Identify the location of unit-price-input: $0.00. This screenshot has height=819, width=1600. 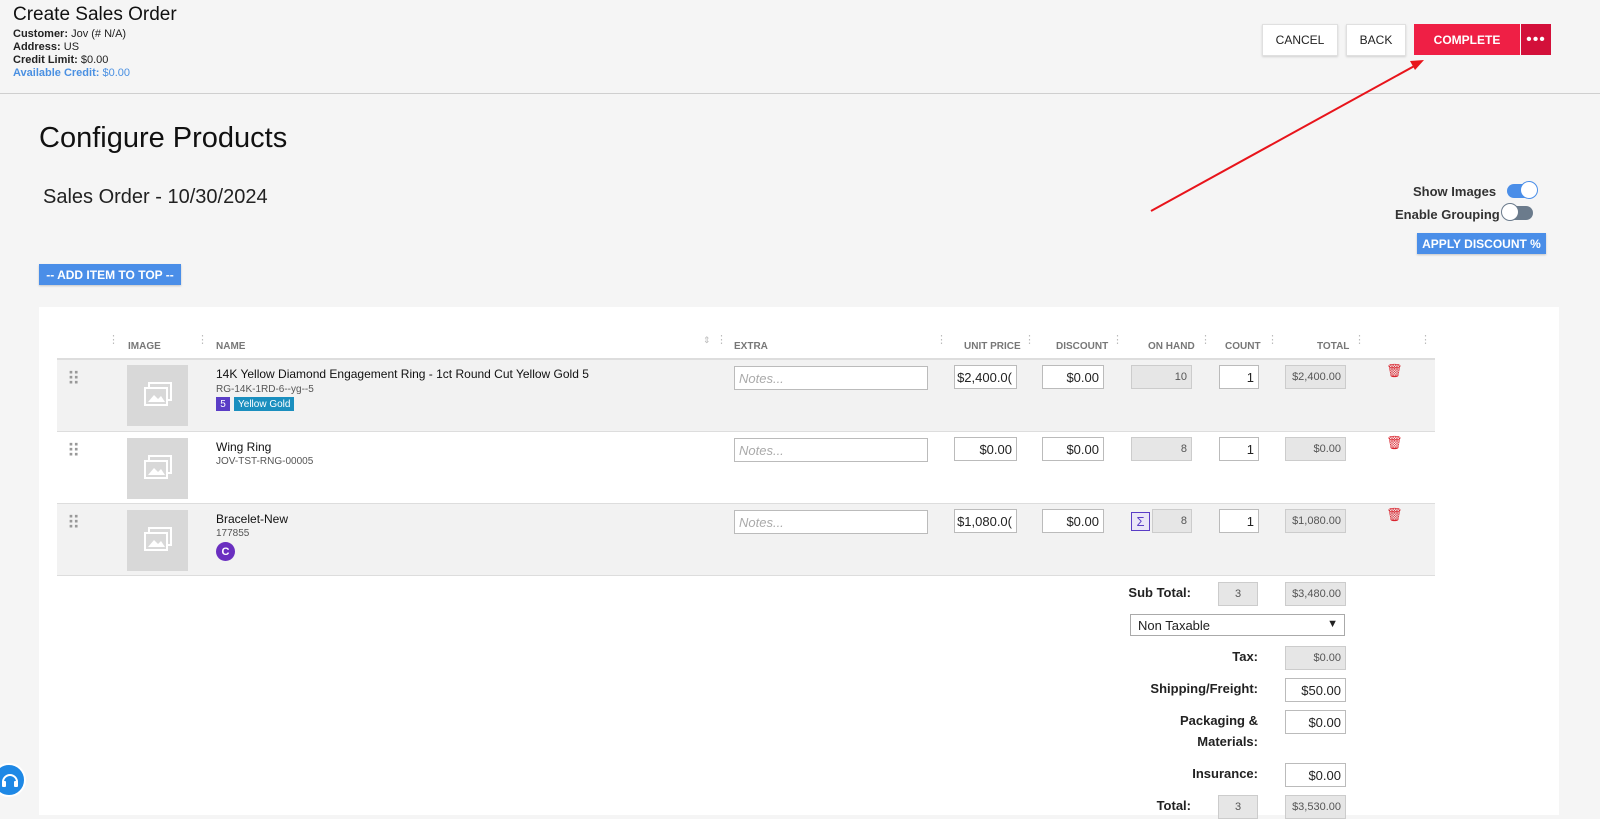
(985, 449).